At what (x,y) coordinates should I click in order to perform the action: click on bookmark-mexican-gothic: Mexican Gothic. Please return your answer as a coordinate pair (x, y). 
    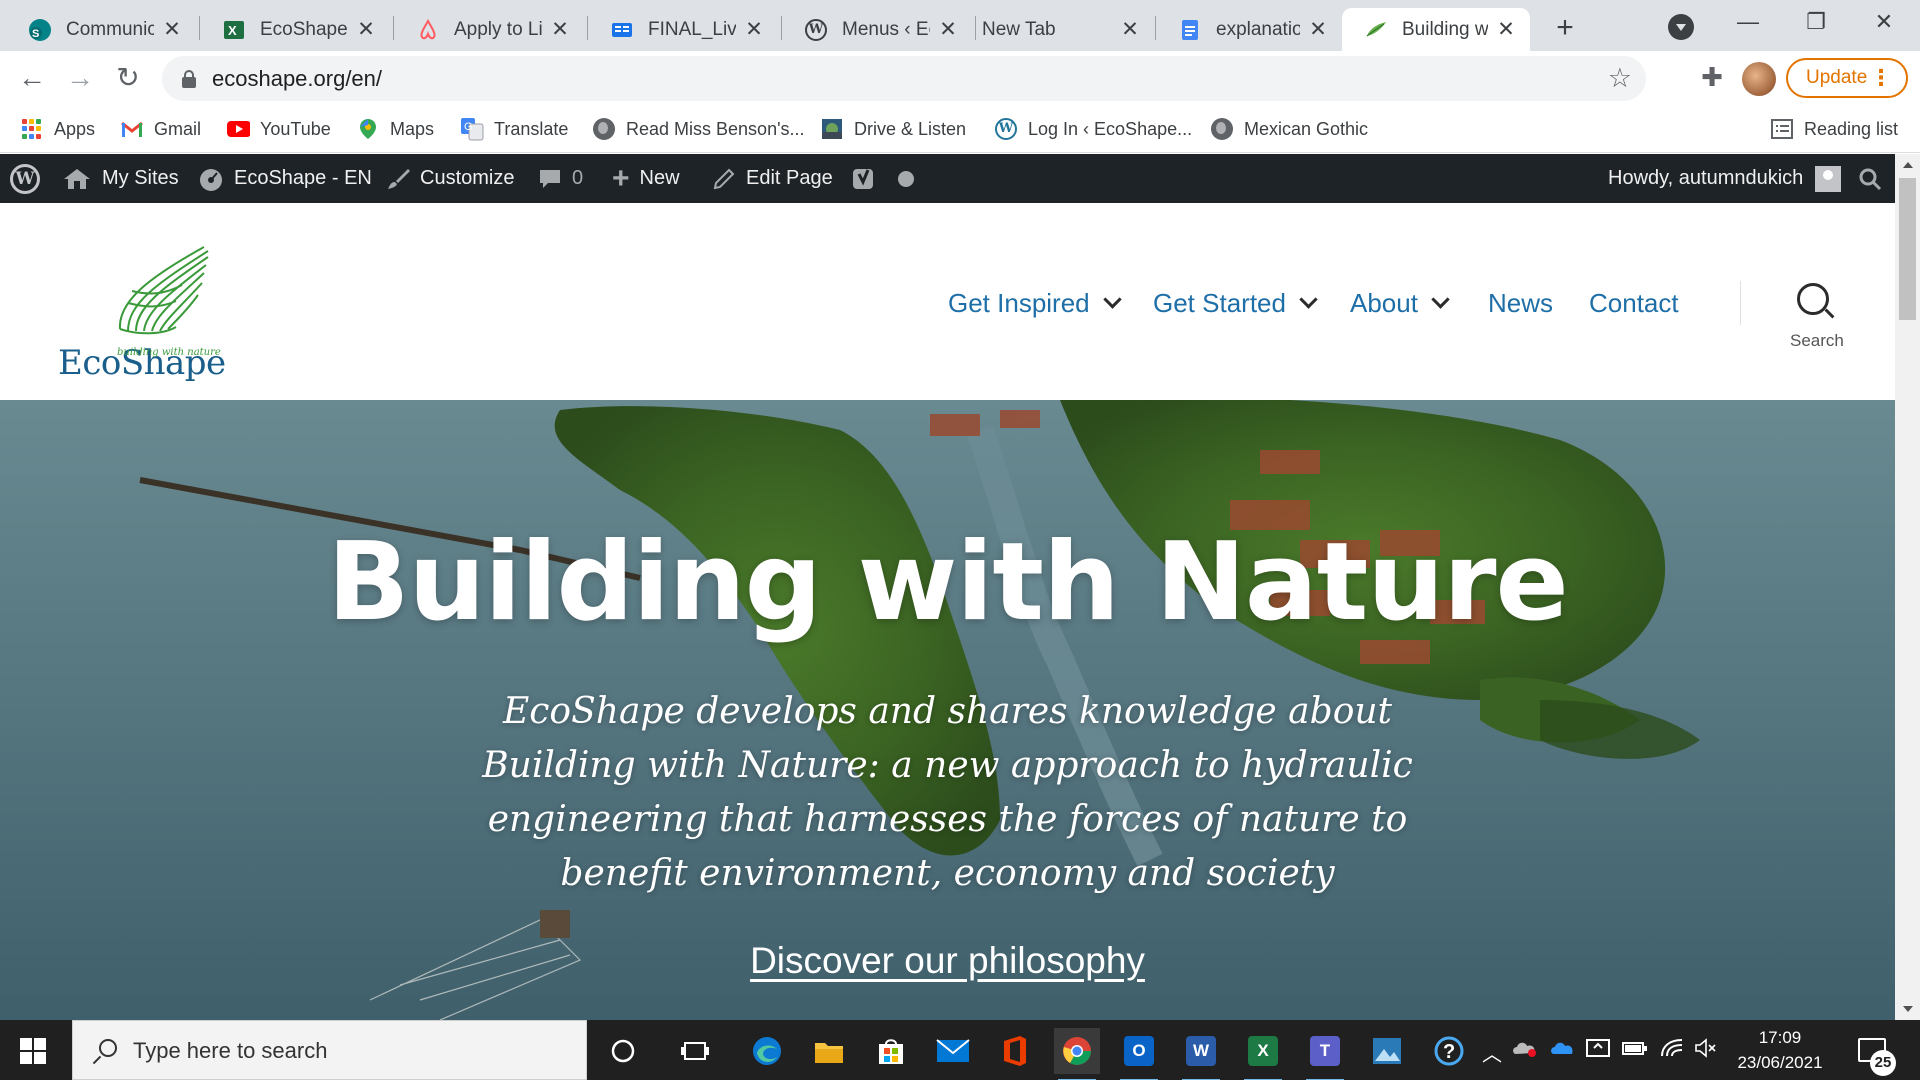
    Looking at the image, I should click on (1289, 129).